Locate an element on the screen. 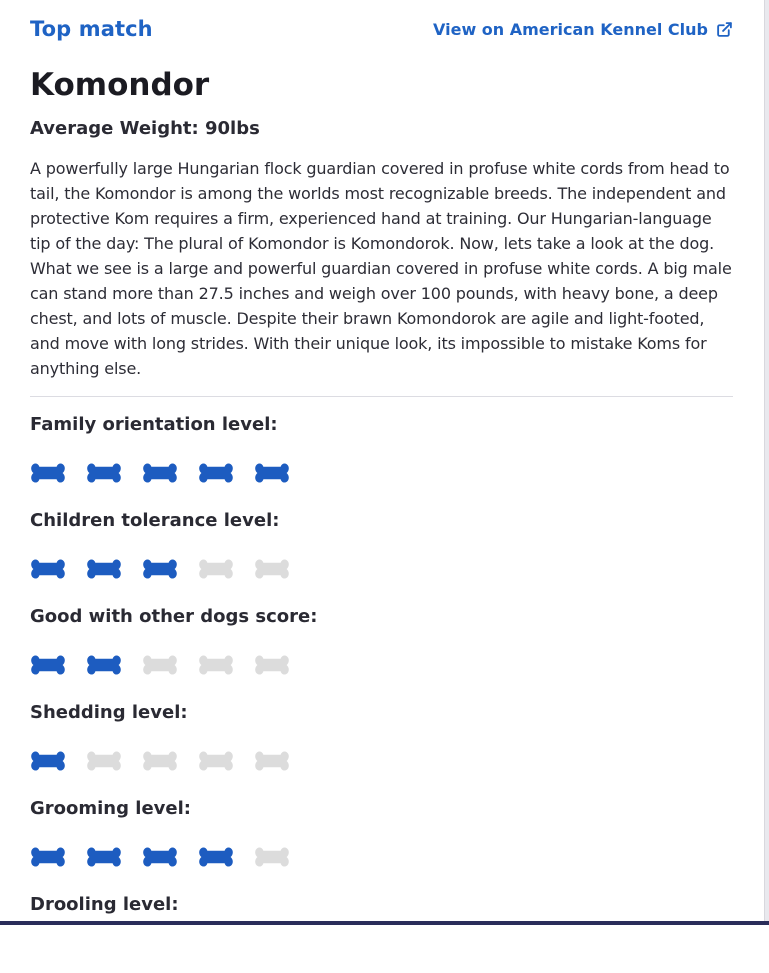 This screenshot has height=973, width=769. view-on-akc-link: View on American Kennel Club is located at coordinates (583, 29).